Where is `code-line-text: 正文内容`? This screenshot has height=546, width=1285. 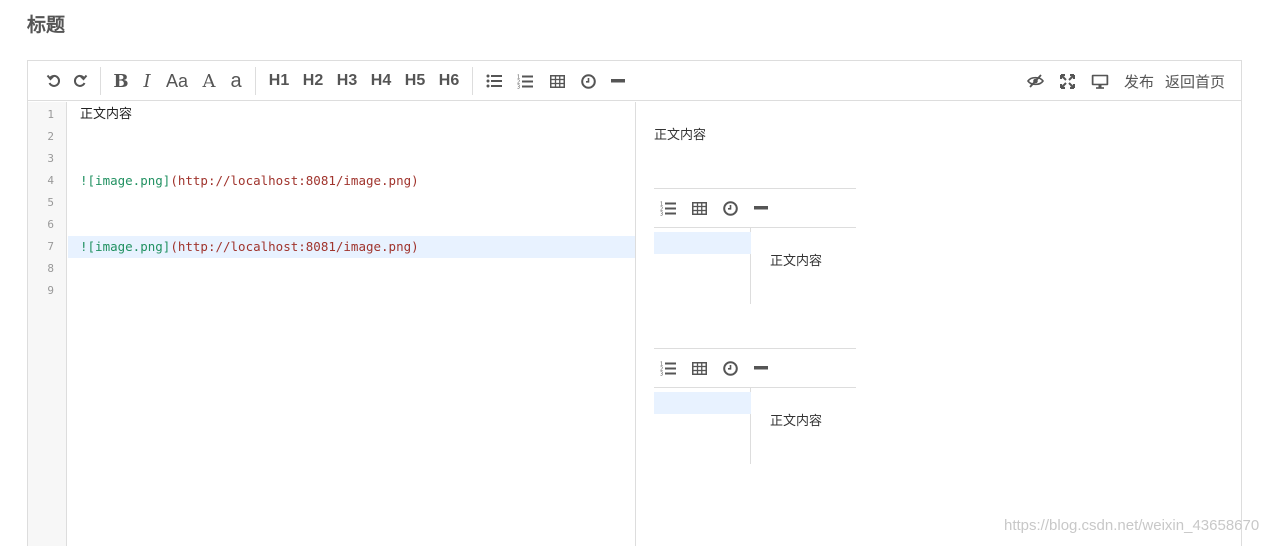
code-line-text: 正文内容 is located at coordinates (106, 114).